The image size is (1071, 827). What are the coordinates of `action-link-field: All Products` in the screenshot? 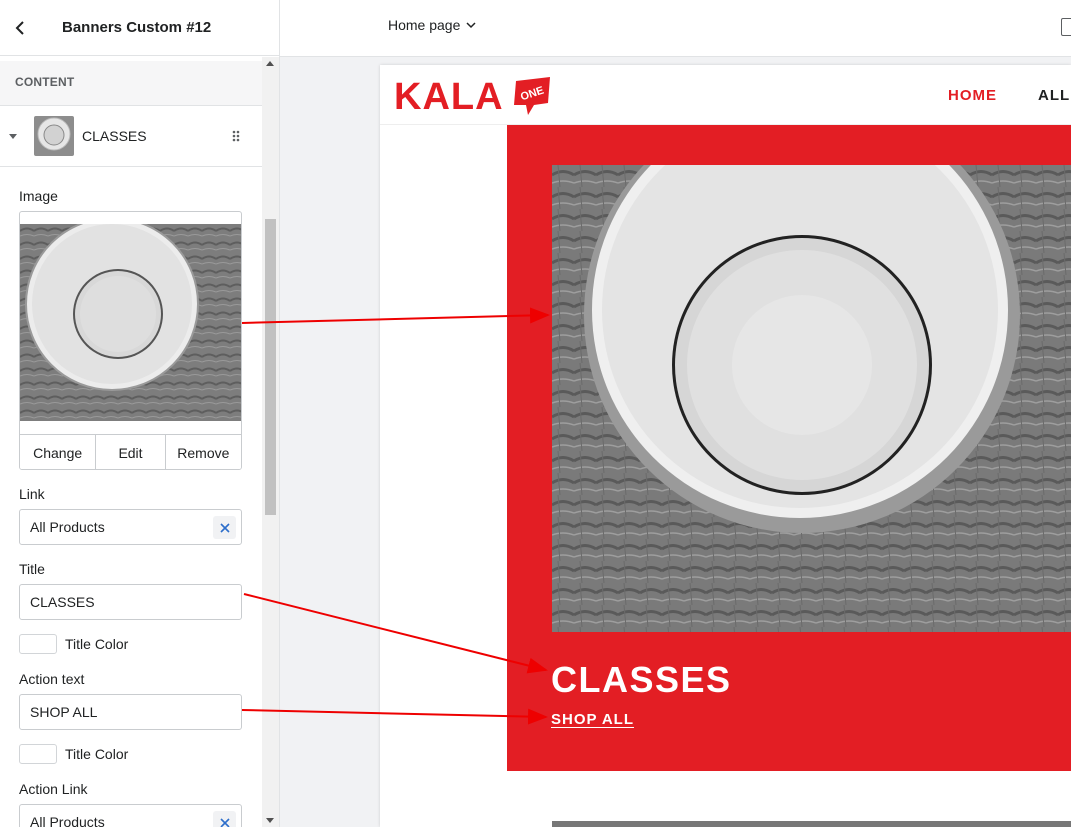 It's located at (130, 815).